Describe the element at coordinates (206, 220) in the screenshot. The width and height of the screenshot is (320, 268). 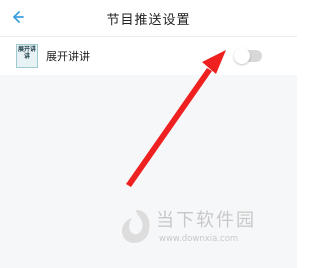
I see `watermark-text: 当下软件园` at that location.